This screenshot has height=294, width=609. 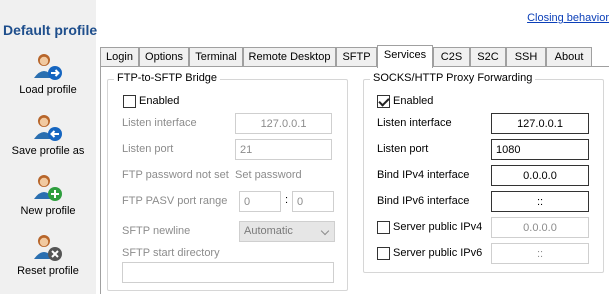 What do you see at coordinates (540, 253) in the screenshot?
I see `server-ipv6-field` at bounding box center [540, 253].